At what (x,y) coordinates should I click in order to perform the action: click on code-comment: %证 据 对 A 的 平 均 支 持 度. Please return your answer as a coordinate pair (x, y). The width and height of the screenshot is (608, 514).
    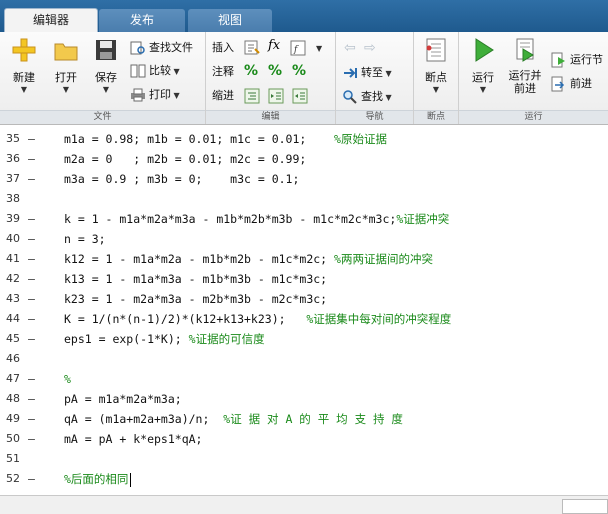
    Looking at the image, I should click on (313, 419).